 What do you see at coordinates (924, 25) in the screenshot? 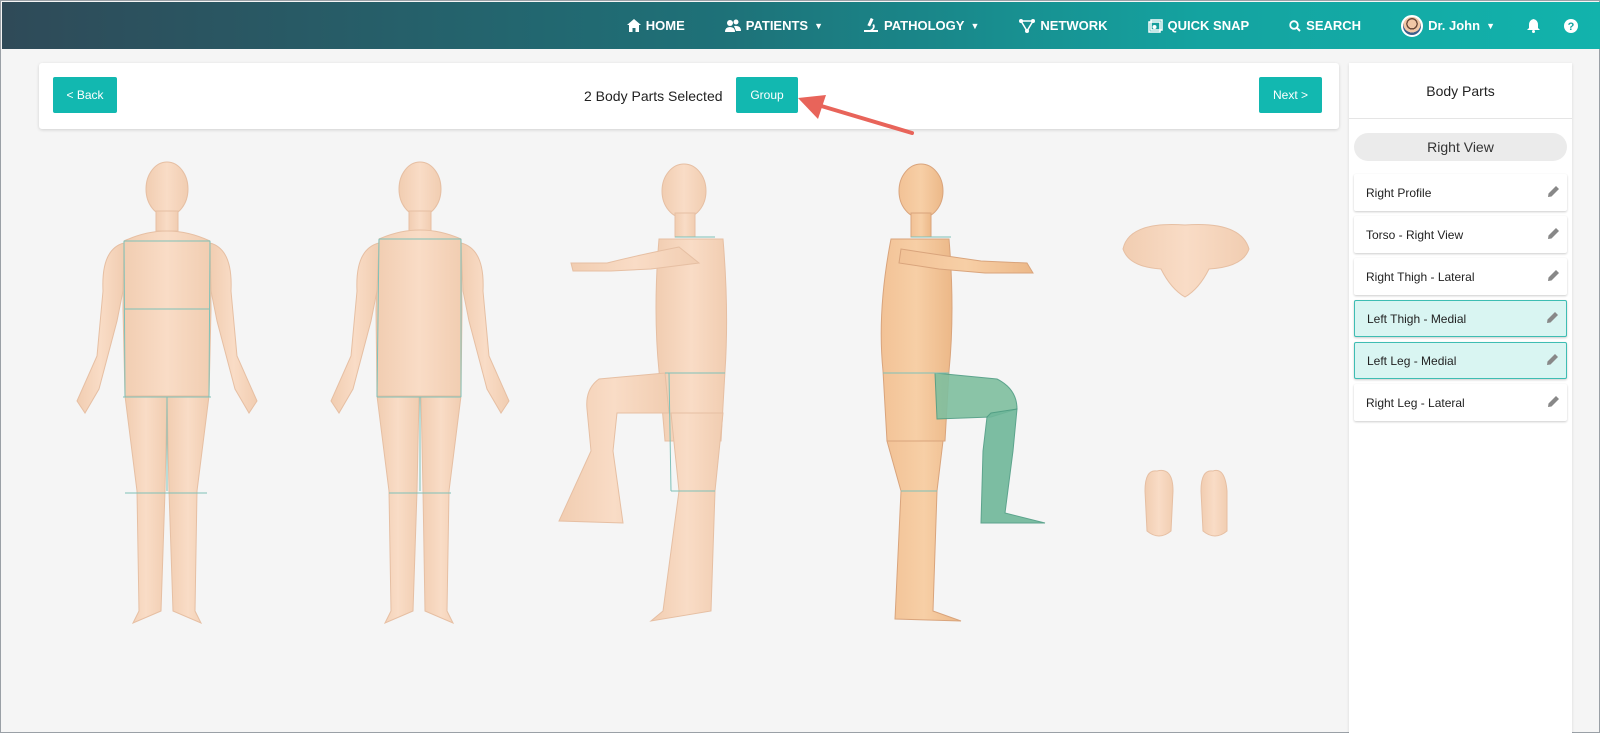
I see `nav-pathology-label: PATHOLOGY` at bounding box center [924, 25].